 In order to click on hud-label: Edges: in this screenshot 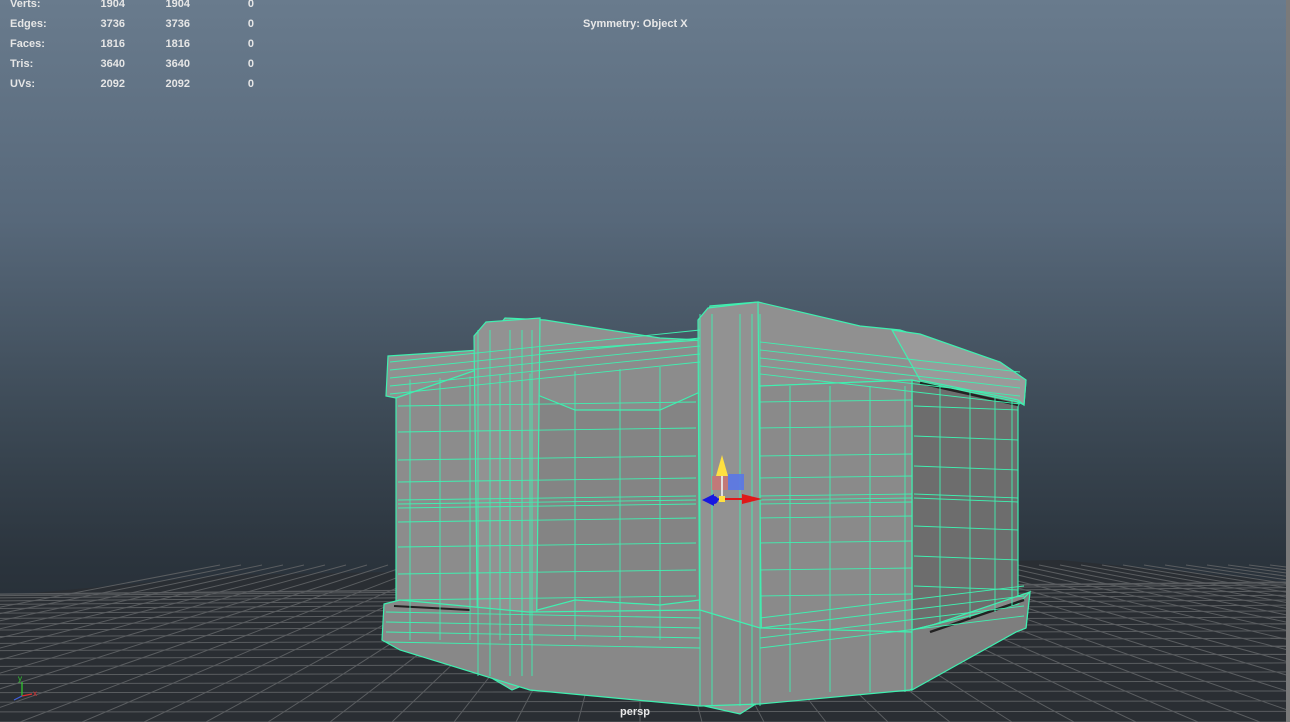, I will do `click(28, 24)`.